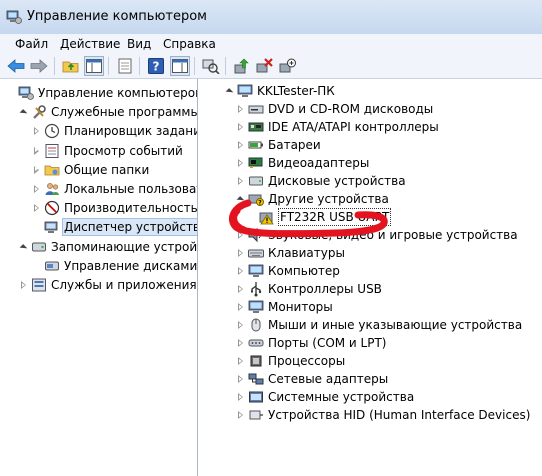 This screenshot has width=542, height=476. I want to click on back-arrow-icon, so click(16, 66).